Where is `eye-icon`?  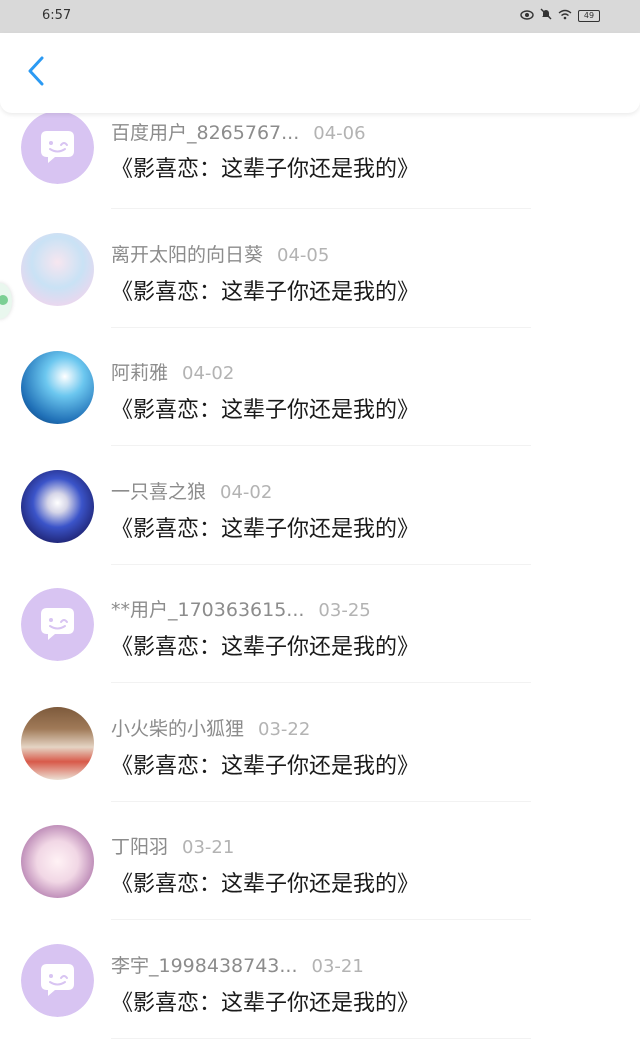
eye-icon is located at coordinates (527, 16).